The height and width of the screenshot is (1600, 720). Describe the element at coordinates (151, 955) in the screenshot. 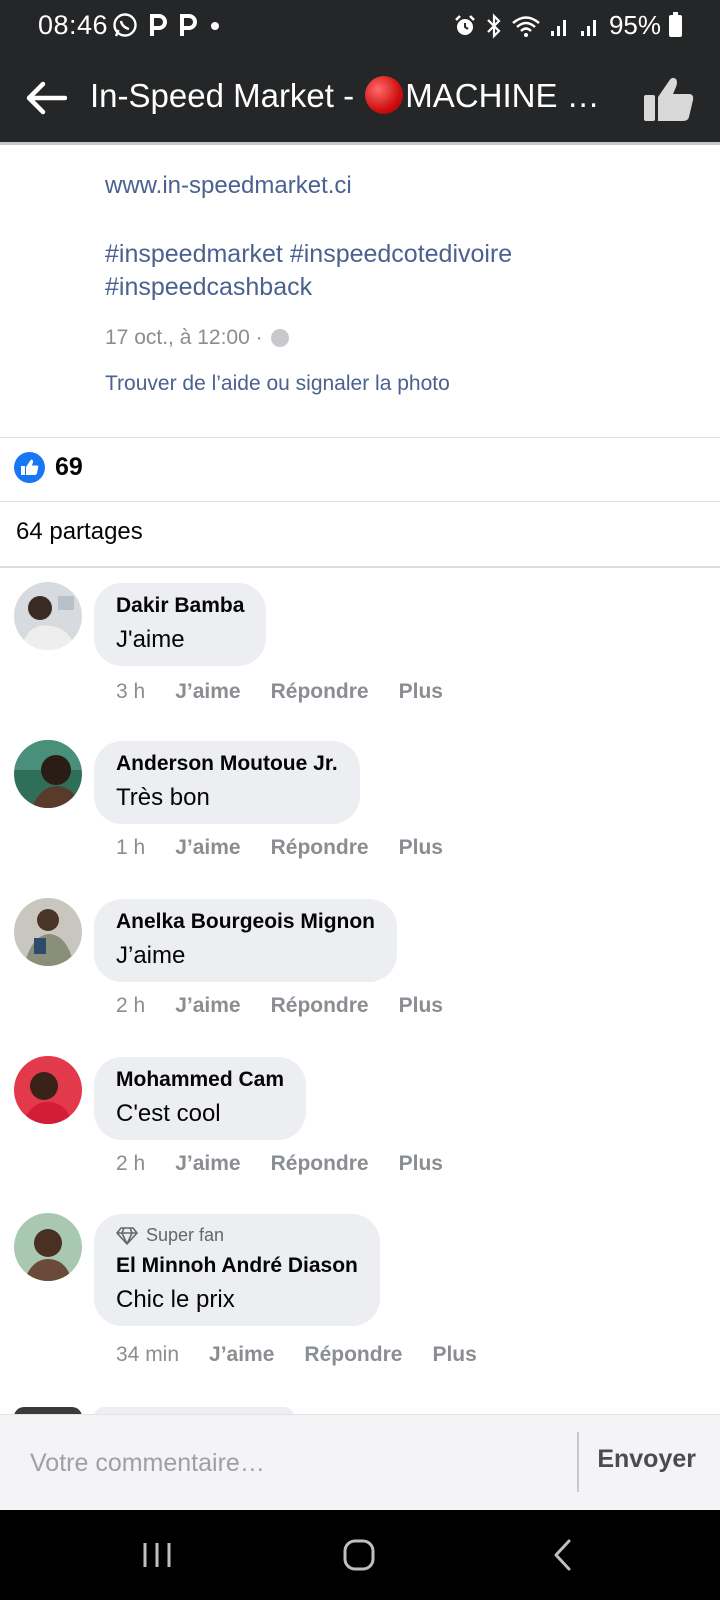

I see `comment-text: J’aime` at that location.